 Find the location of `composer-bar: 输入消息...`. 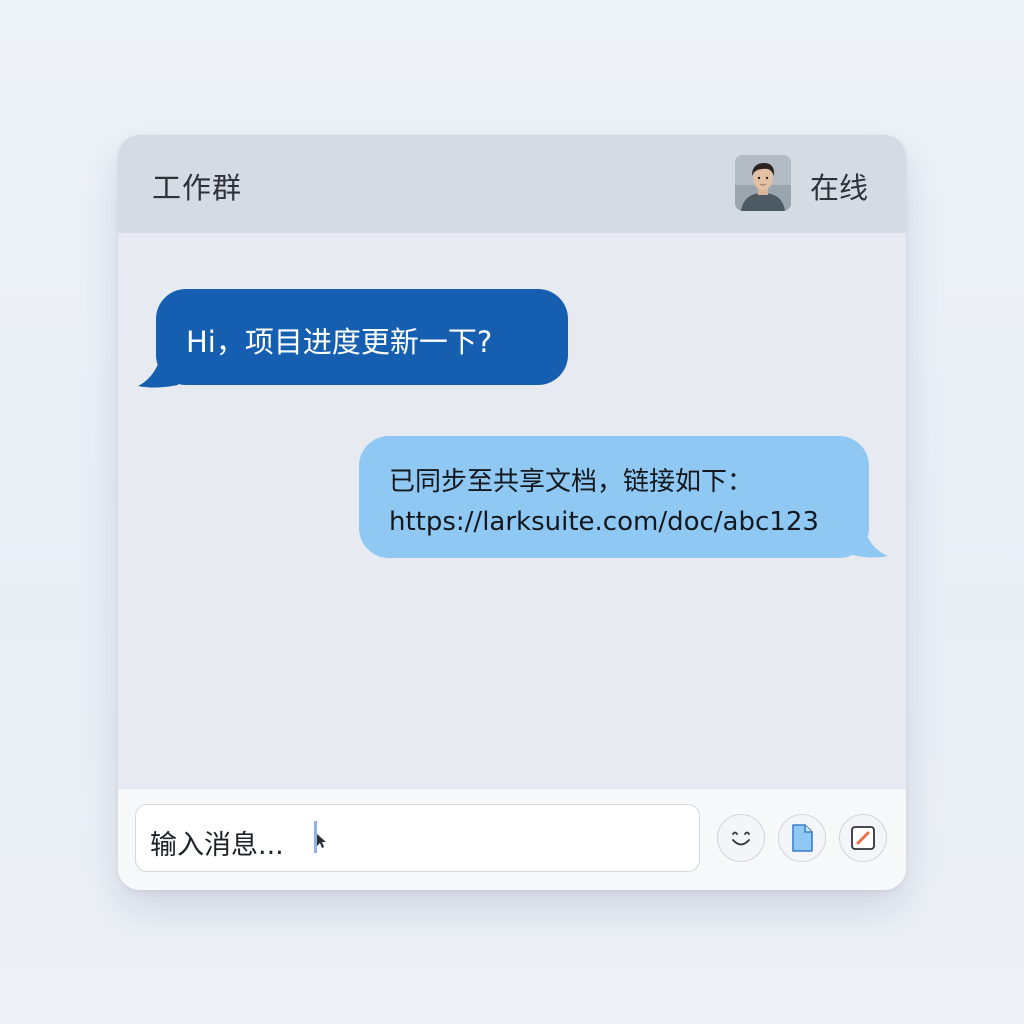

composer-bar: 输入消息... is located at coordinates (512, 839).